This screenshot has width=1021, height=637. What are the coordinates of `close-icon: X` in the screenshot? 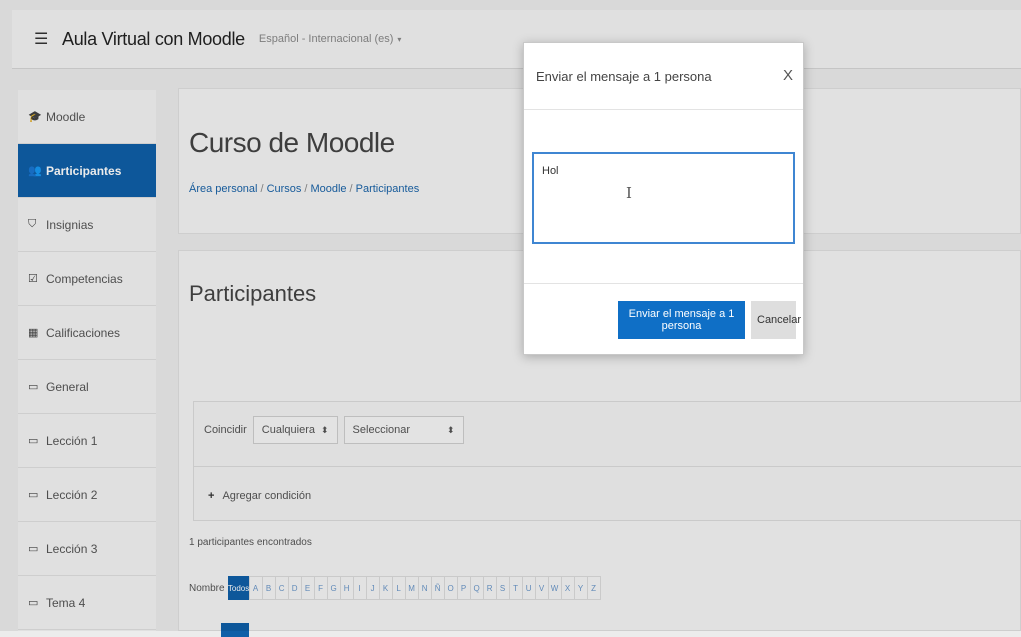 It's located at (788, 75).